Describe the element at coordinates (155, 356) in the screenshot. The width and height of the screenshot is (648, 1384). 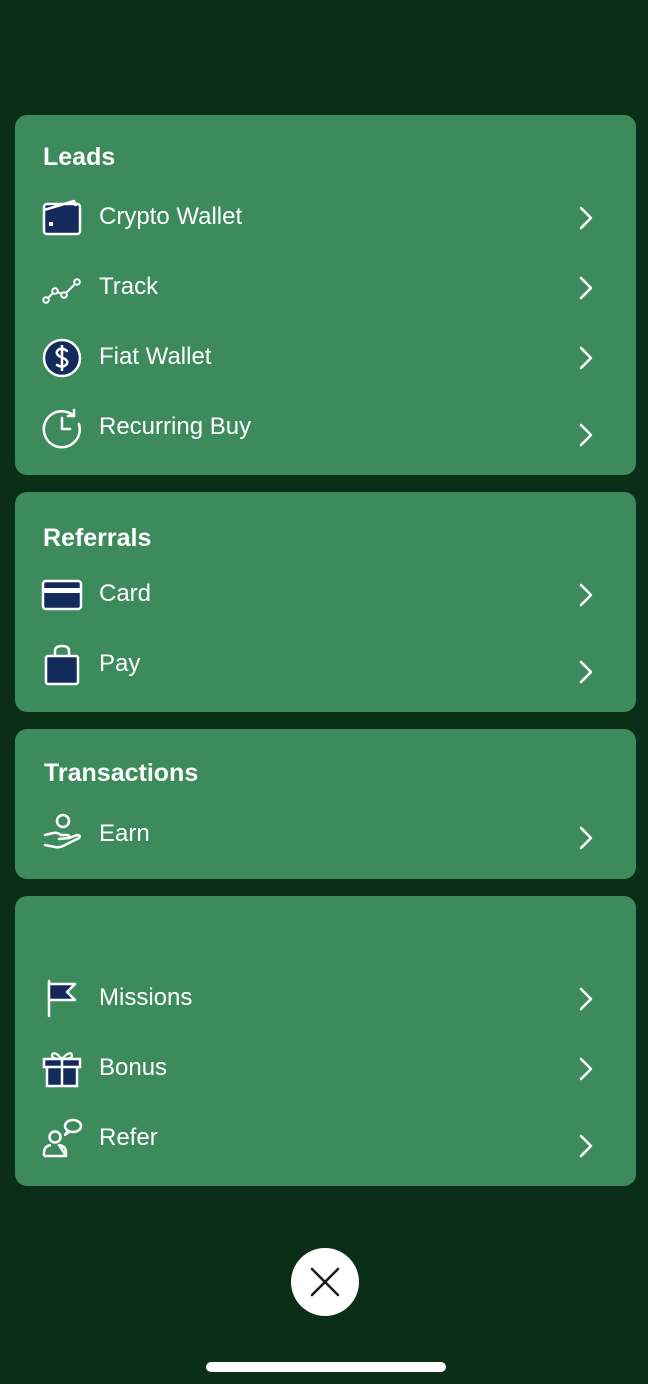
I see `menu-item-label: Fiat Wallet` at that location.